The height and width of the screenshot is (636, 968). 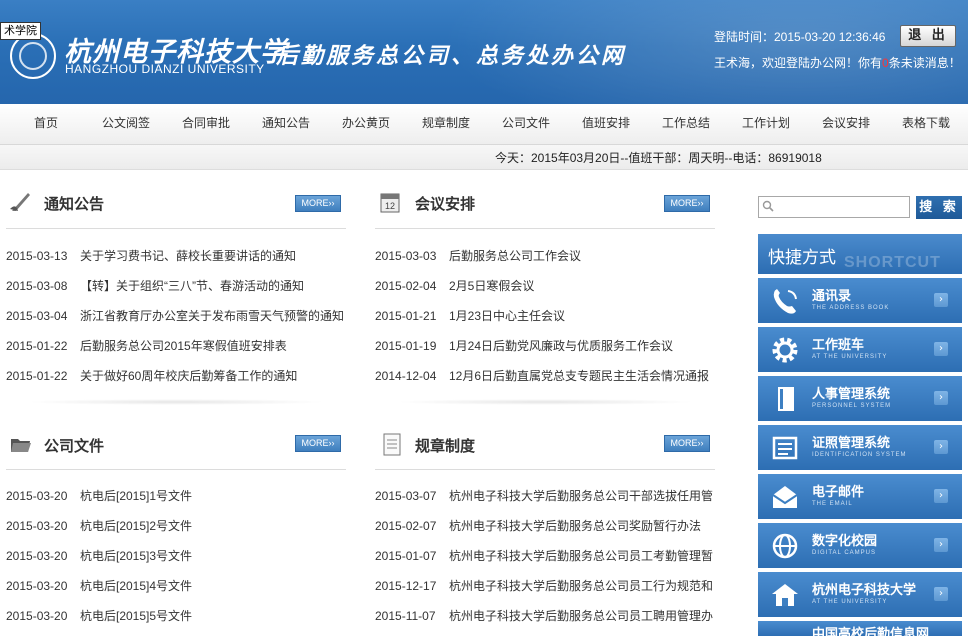 I want to click on item-title: 后勤服务总公司2015年寒假值班安排表, so click(x=183, y=346).